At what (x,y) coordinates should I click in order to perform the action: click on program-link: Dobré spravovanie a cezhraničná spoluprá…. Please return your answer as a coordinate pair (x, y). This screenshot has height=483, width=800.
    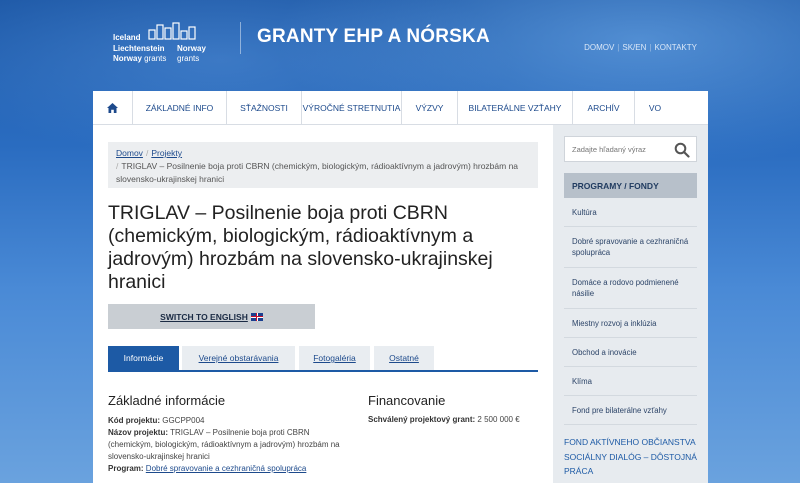
    Looking at the image, I should click on (226, 468).